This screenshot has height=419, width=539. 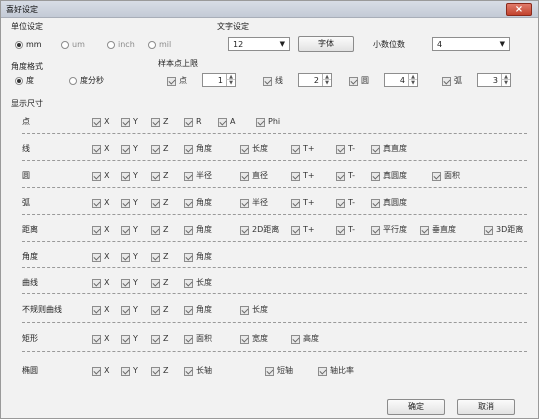 I want to click on sample-limit-spinner: 4 ▲ ▼, so click(x=401, y=80).